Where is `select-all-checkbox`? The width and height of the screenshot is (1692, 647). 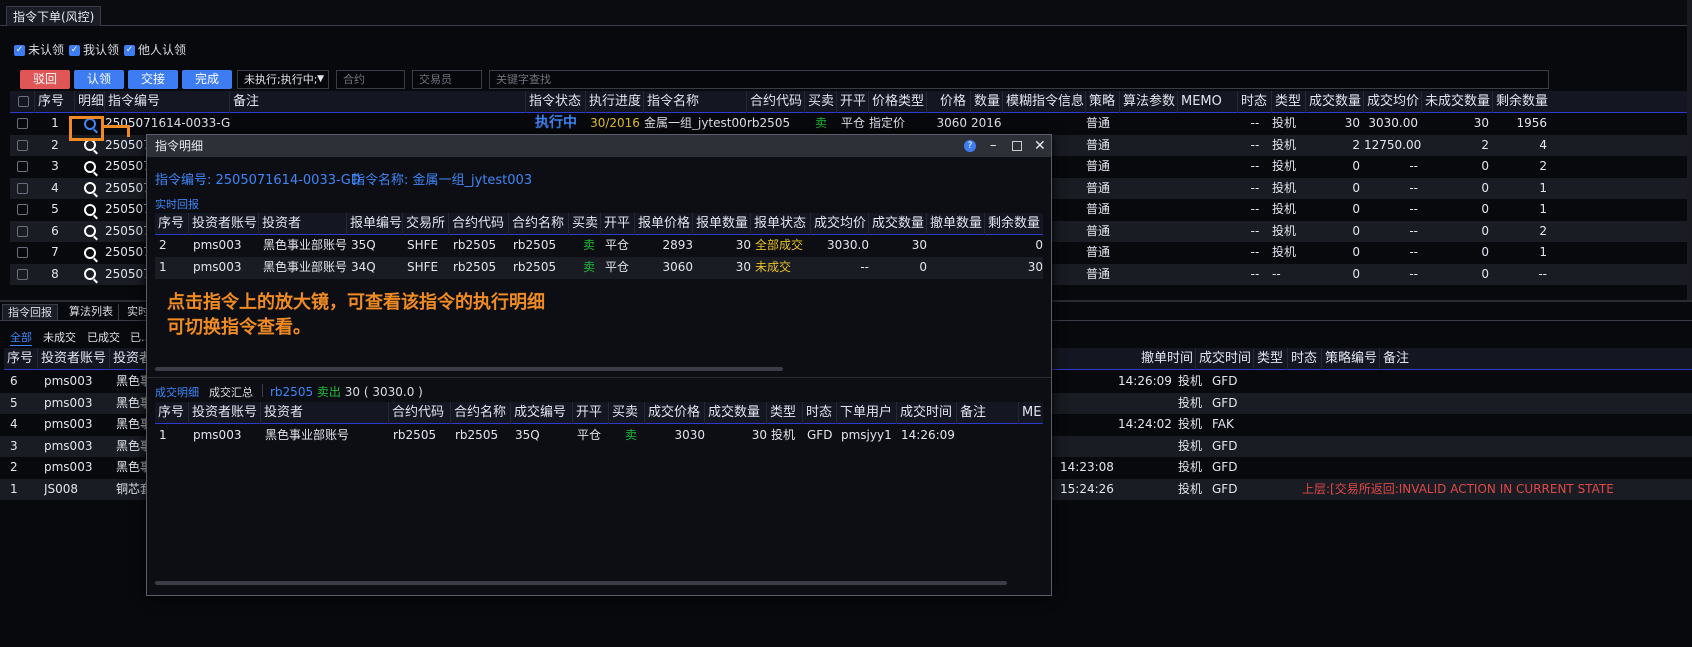
select-all-checkbox is located at coordinates (22, 102).